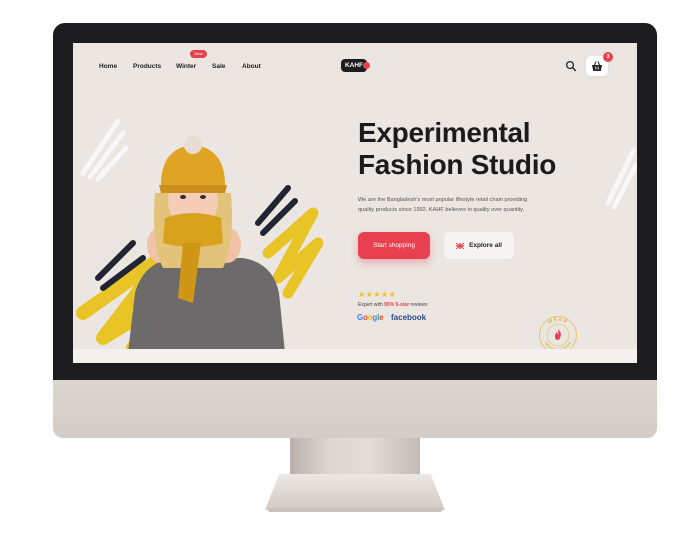 The height and width of the screenshot is (541, 700). Describe the element at coordinates (355, 457) in the screenshot. I see `monitor-stand` at that location.